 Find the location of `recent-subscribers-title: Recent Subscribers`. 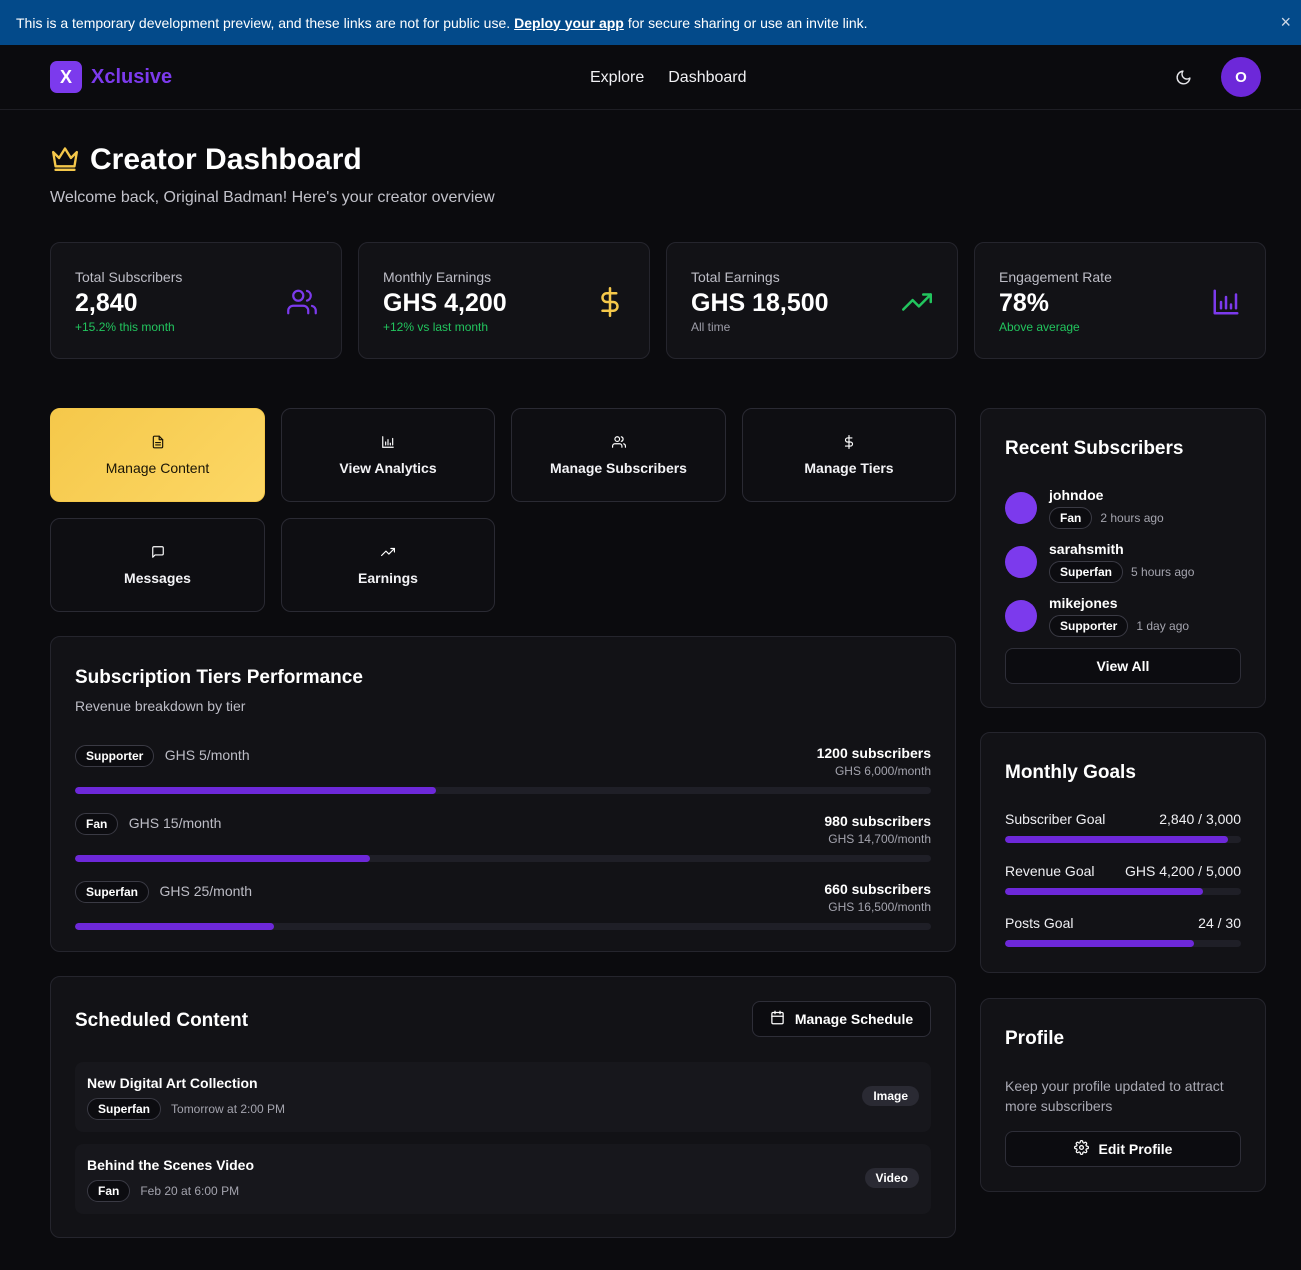

recent-subscribers-title: Recent Subscribers is located at coordinates (1094, 448).